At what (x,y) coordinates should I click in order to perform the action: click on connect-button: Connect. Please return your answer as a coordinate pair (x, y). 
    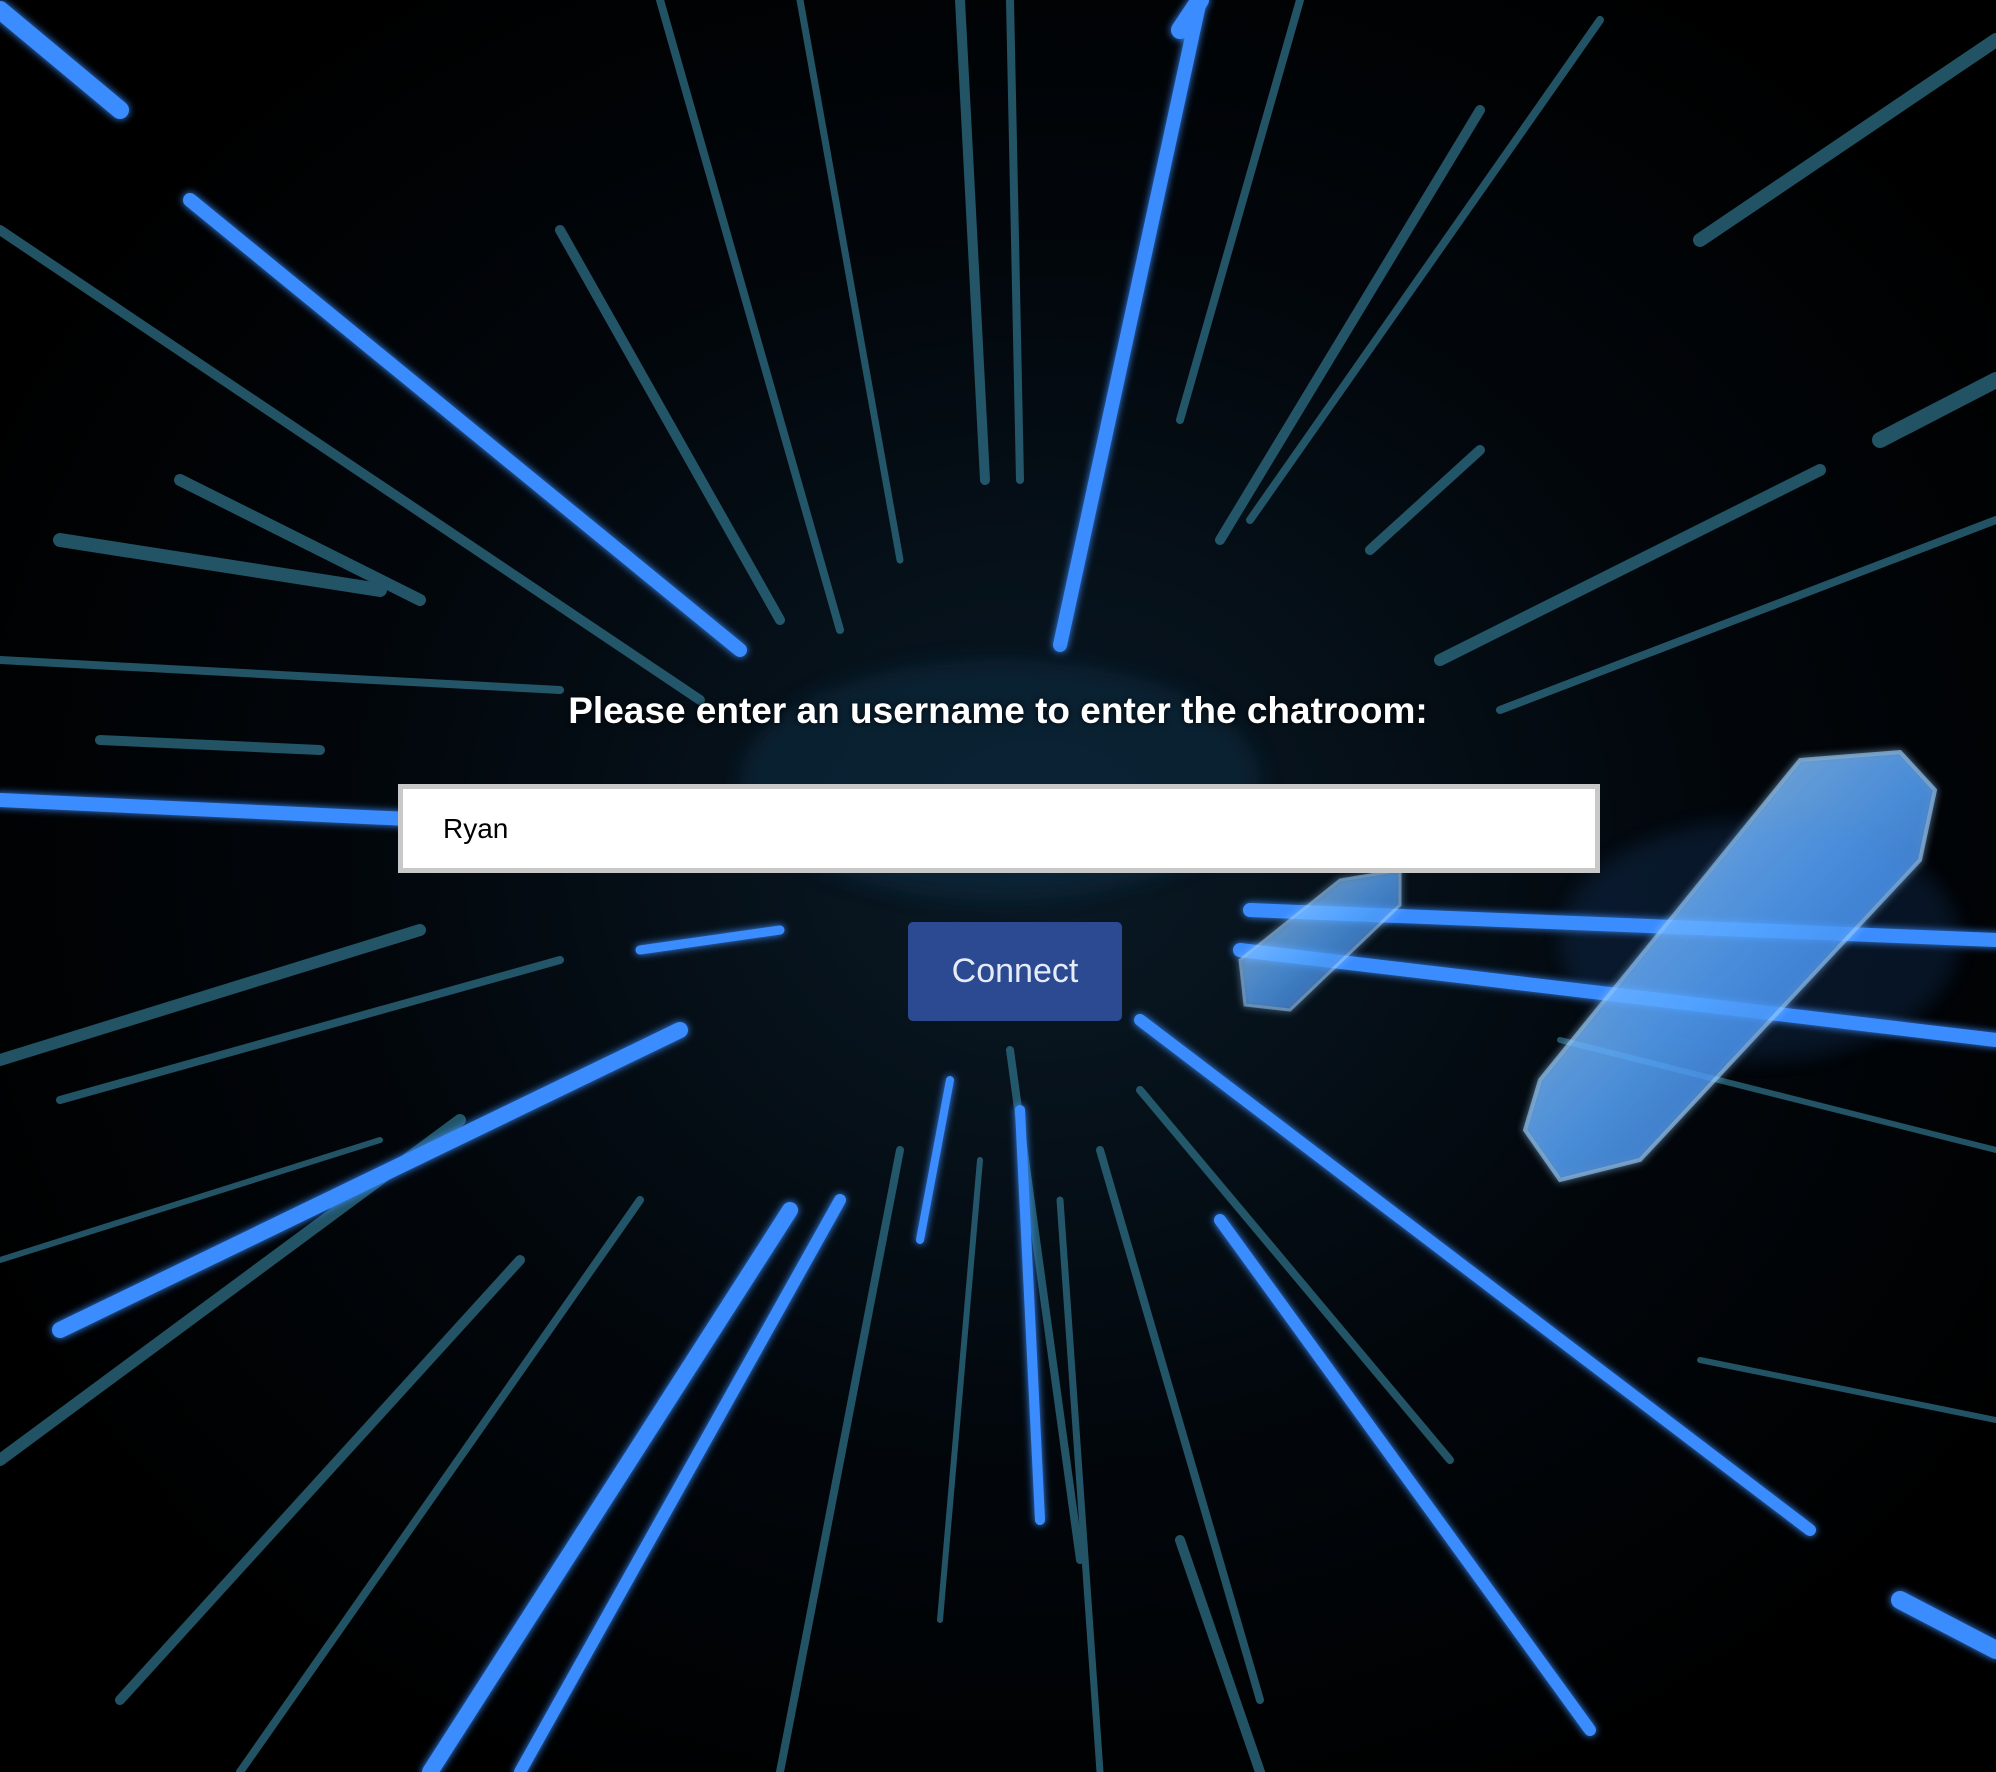
    Looking at the image, I should click on (1015, 971).